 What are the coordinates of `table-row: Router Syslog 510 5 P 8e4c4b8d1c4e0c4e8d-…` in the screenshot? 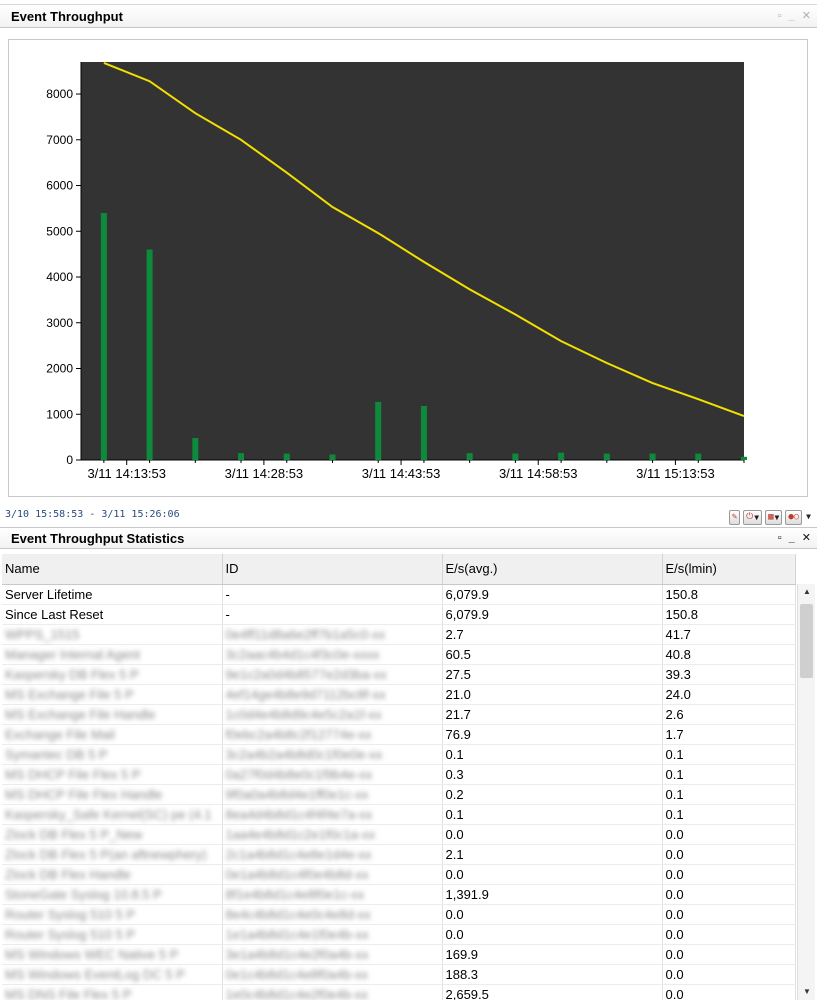 It's located at (399, 914).